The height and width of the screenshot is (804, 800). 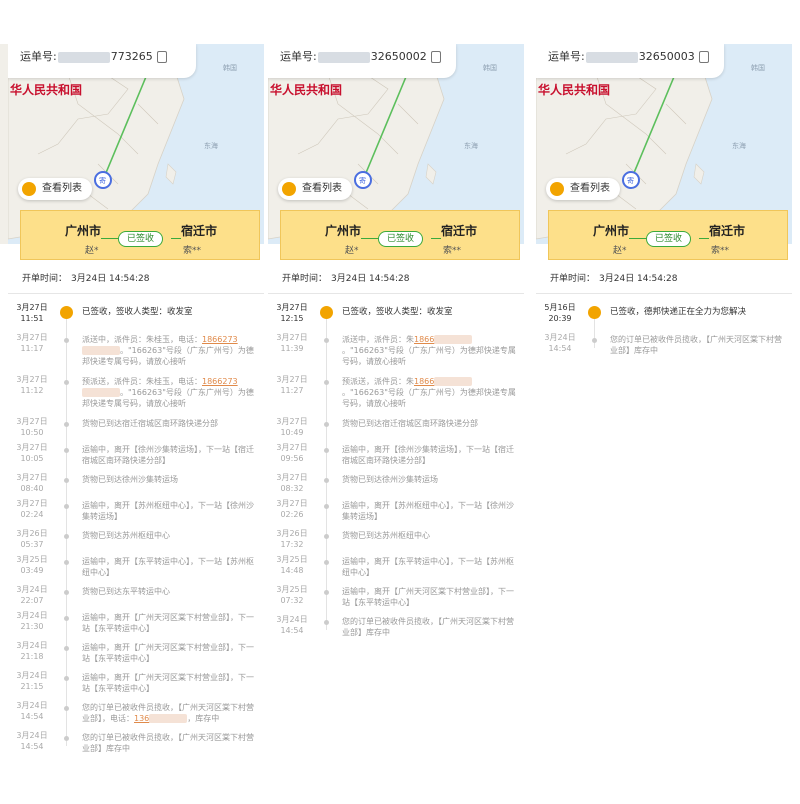 I want to click on timeline-event: 3月27日 02:26 运输中，离开【苏州枢纽中心】，下一站【徐州沙集转运场】, so click(x=396, y=513).